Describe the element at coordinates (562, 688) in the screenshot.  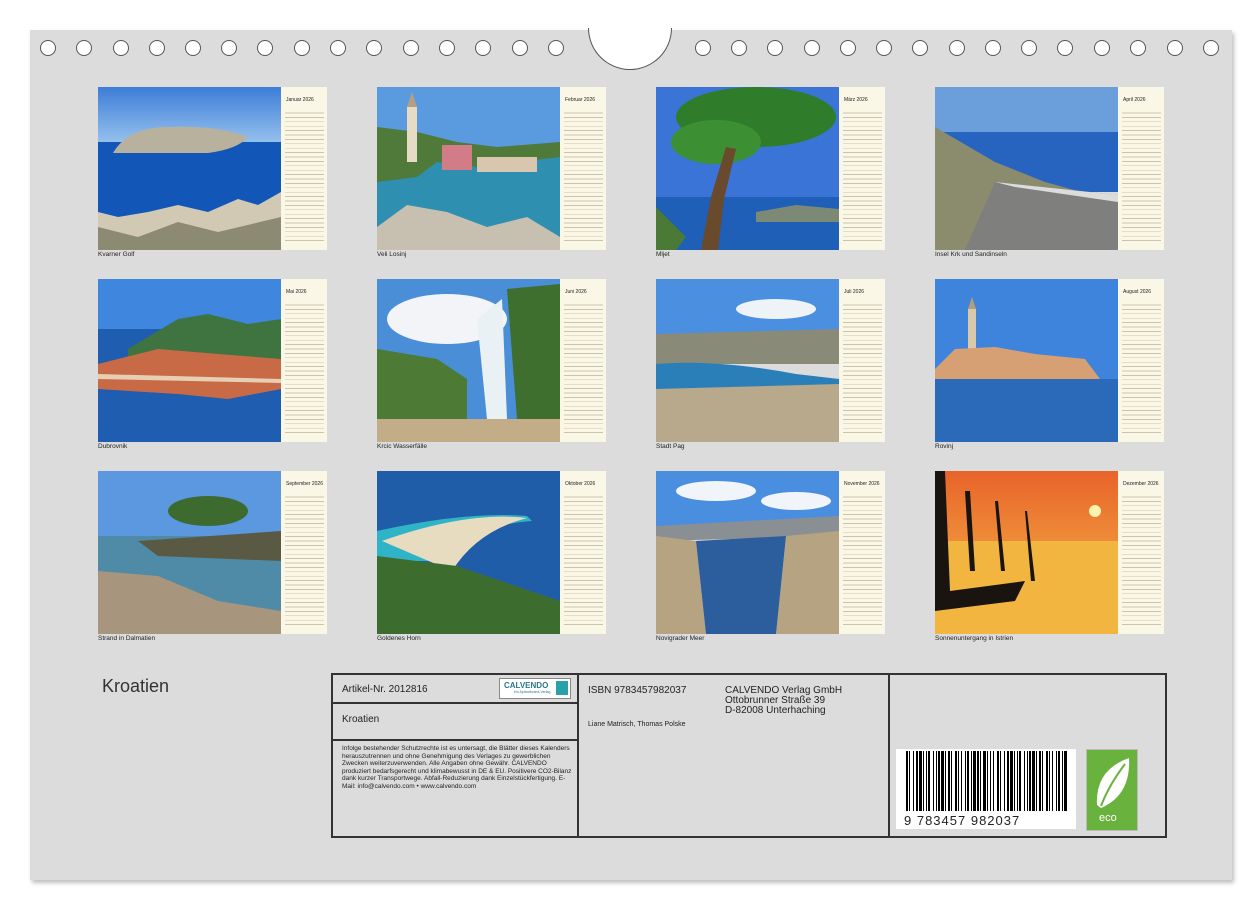
I see `calvendo-mark-icon` at that location.